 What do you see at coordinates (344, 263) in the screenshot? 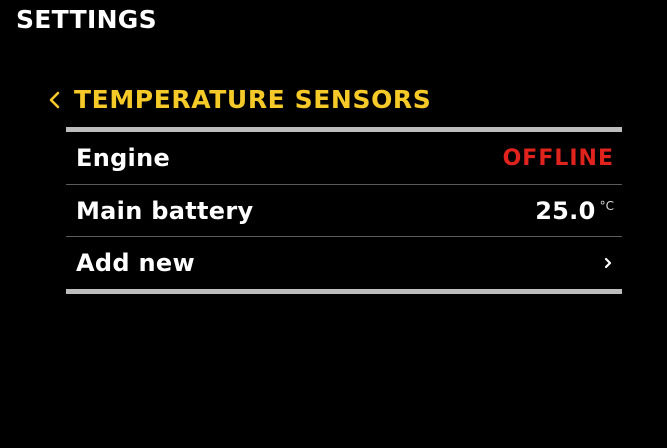
I see `add-new-sensor-row: Add new` at bounding box center [344, 263].